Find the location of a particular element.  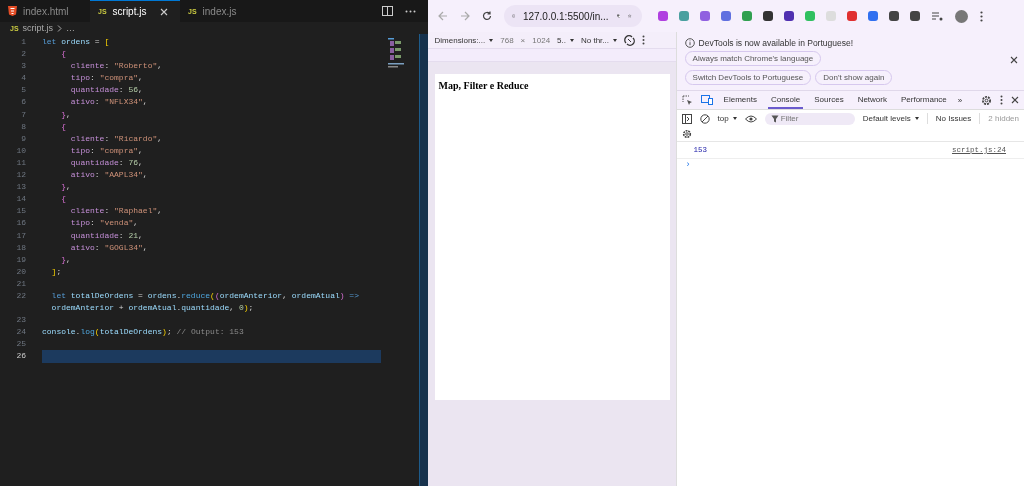

devtools-tab: Console is located at coordinates (785, 100).